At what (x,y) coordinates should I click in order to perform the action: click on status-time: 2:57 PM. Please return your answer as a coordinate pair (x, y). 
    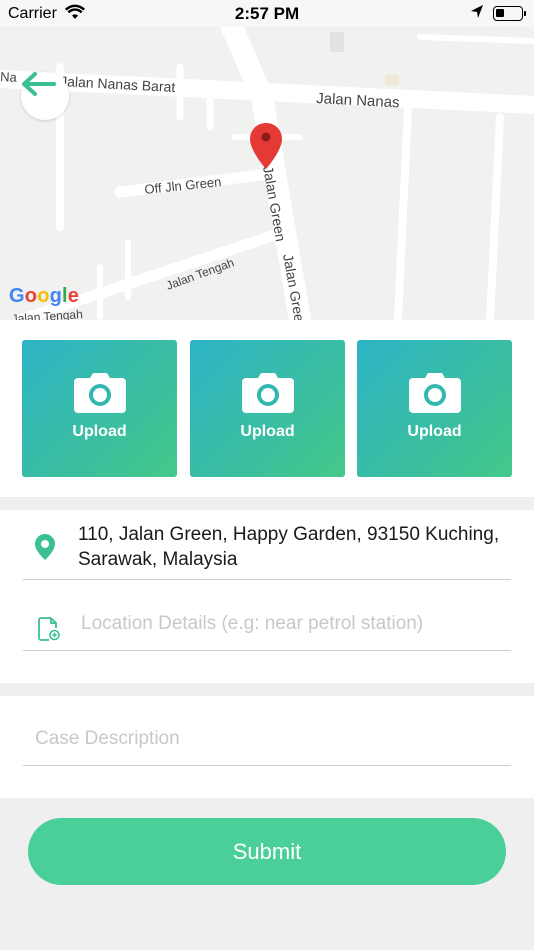
    Looking at the image, I should click on (267, 13).